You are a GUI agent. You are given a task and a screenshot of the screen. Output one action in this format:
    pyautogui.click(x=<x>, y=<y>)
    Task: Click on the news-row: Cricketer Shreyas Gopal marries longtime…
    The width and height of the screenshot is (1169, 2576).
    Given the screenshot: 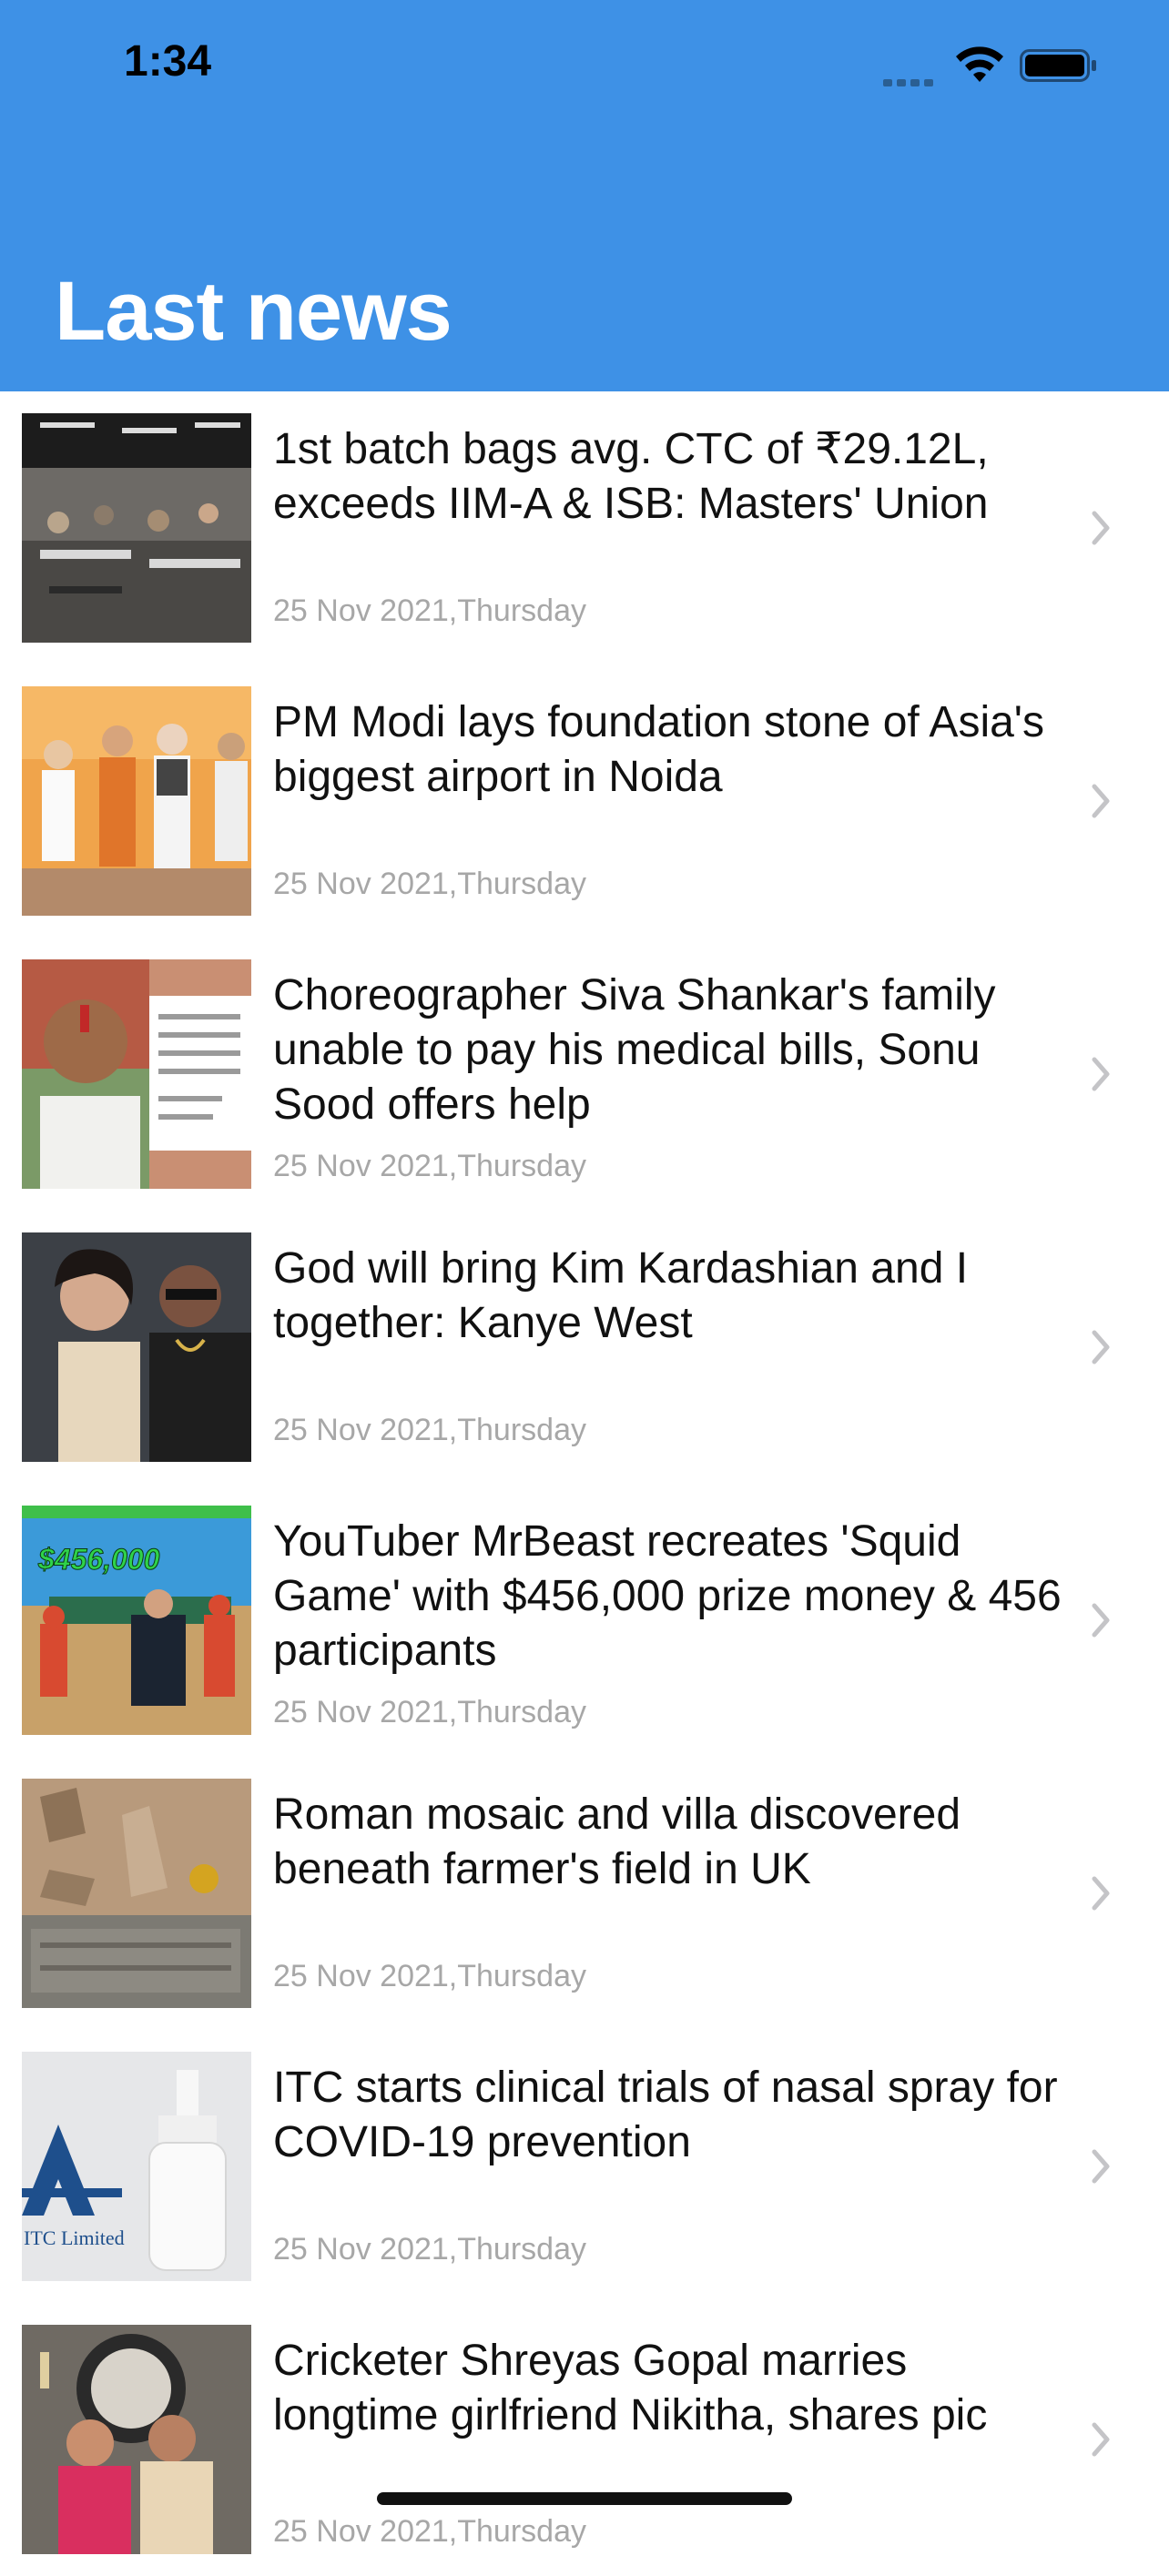 What is the action you would take?
    pyautogui.click(x=584, y=2439)
    